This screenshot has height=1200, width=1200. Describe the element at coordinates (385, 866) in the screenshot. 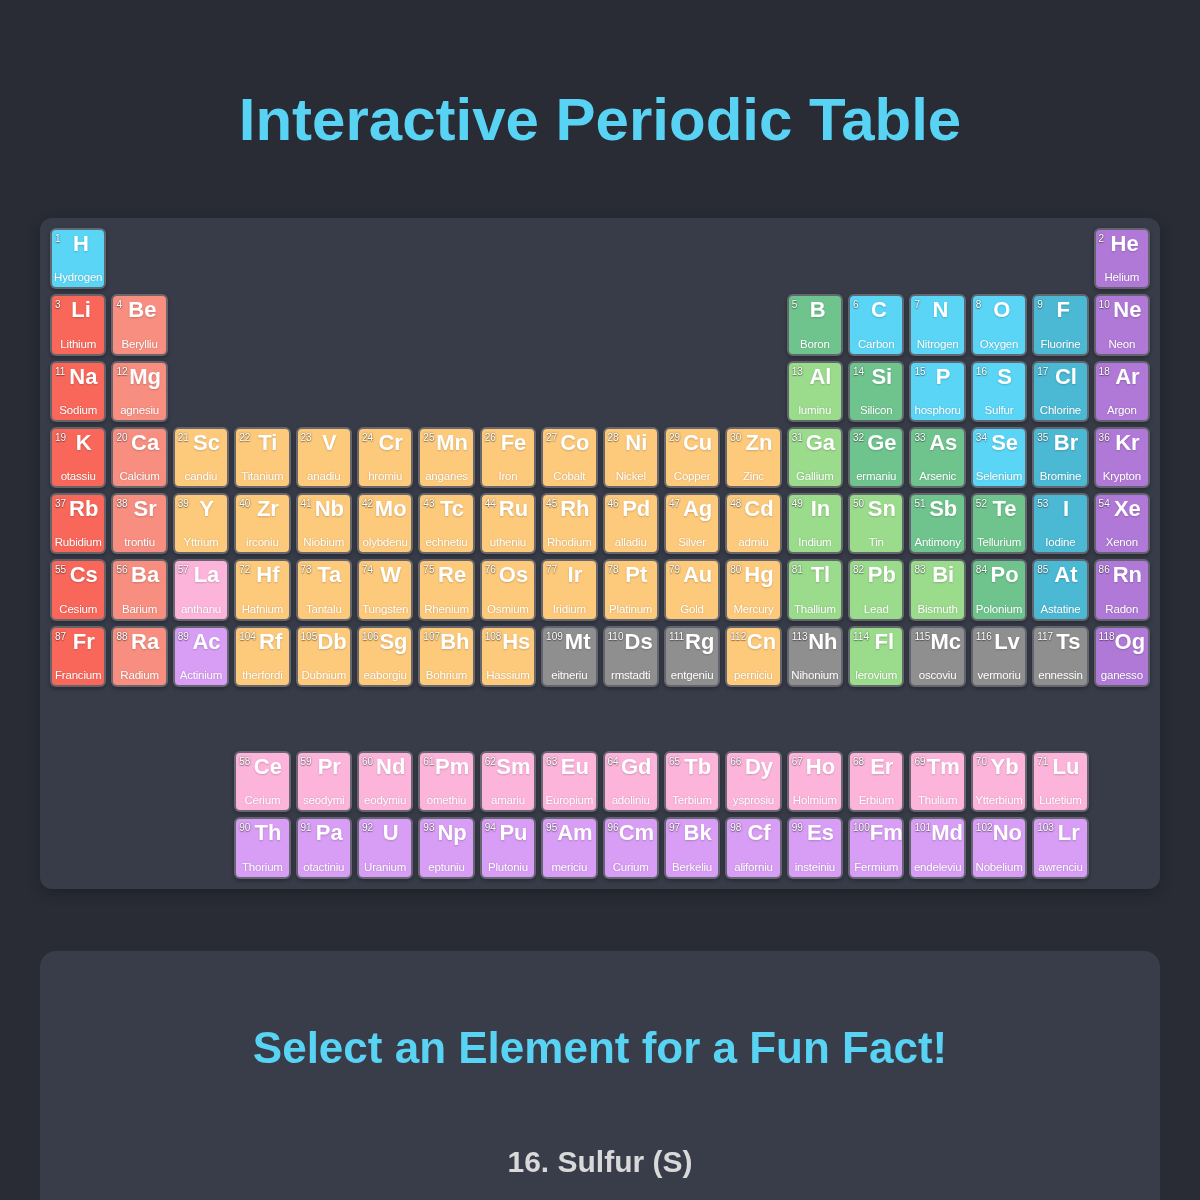

I see `element-name: Uranium` at that location.